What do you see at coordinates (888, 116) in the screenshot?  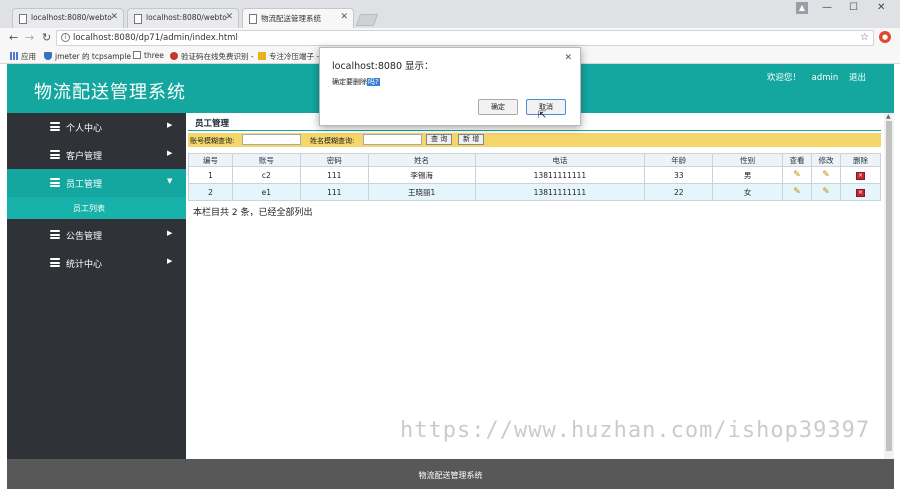 I see `scroll-up-icon: ▲` at bounding box center [888, 116].